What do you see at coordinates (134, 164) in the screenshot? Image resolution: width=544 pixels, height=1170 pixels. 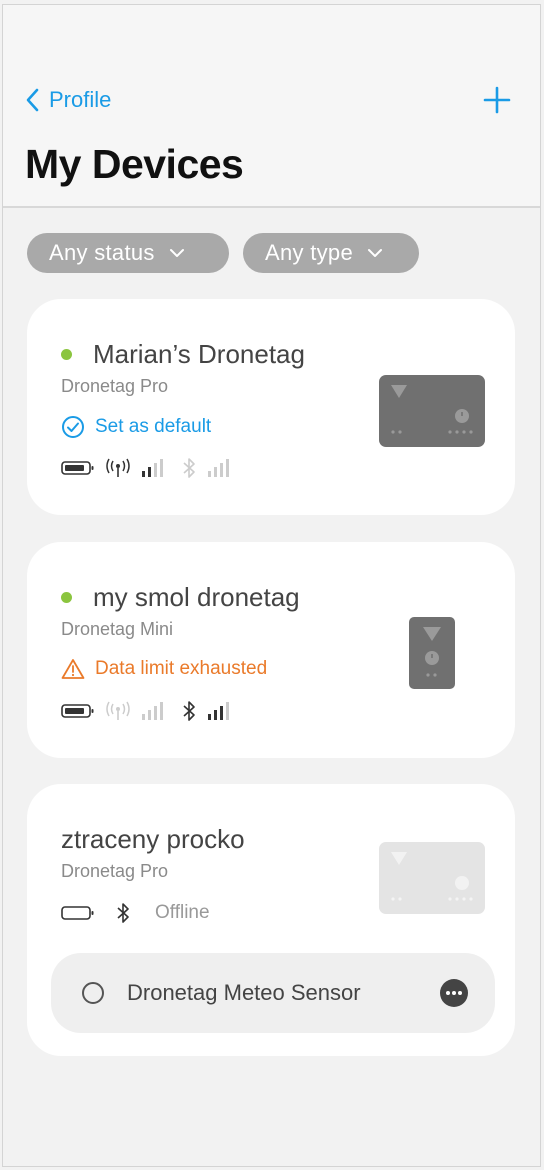 I see `page-title: My Devices` at bounding box center [134, 164].